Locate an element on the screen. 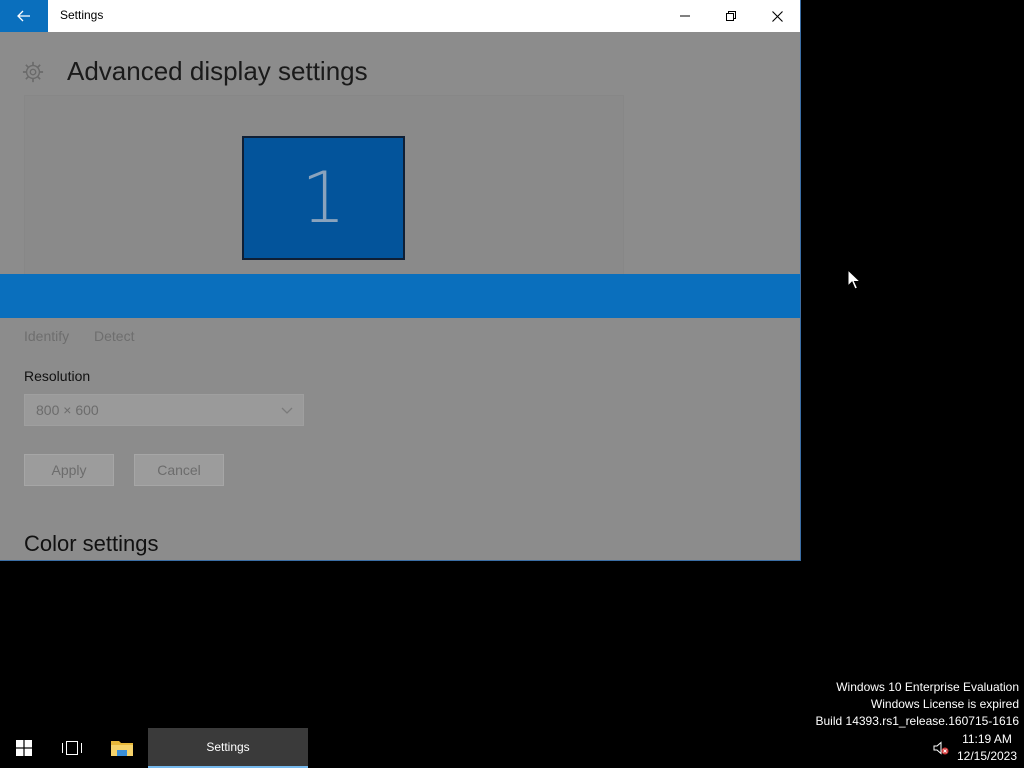 Image resolution: width=1024 pixels, height=768 pixels. title-bar: Settings is located at coordinates (400, 16).